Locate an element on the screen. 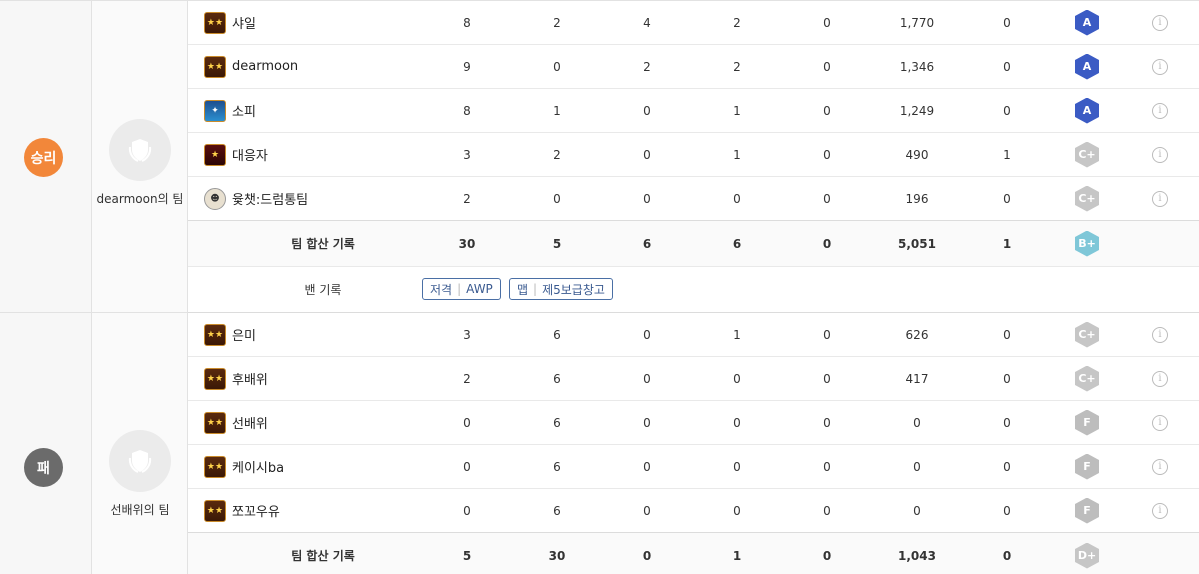  kill-value: 9 is located at coordinates (467, 66).